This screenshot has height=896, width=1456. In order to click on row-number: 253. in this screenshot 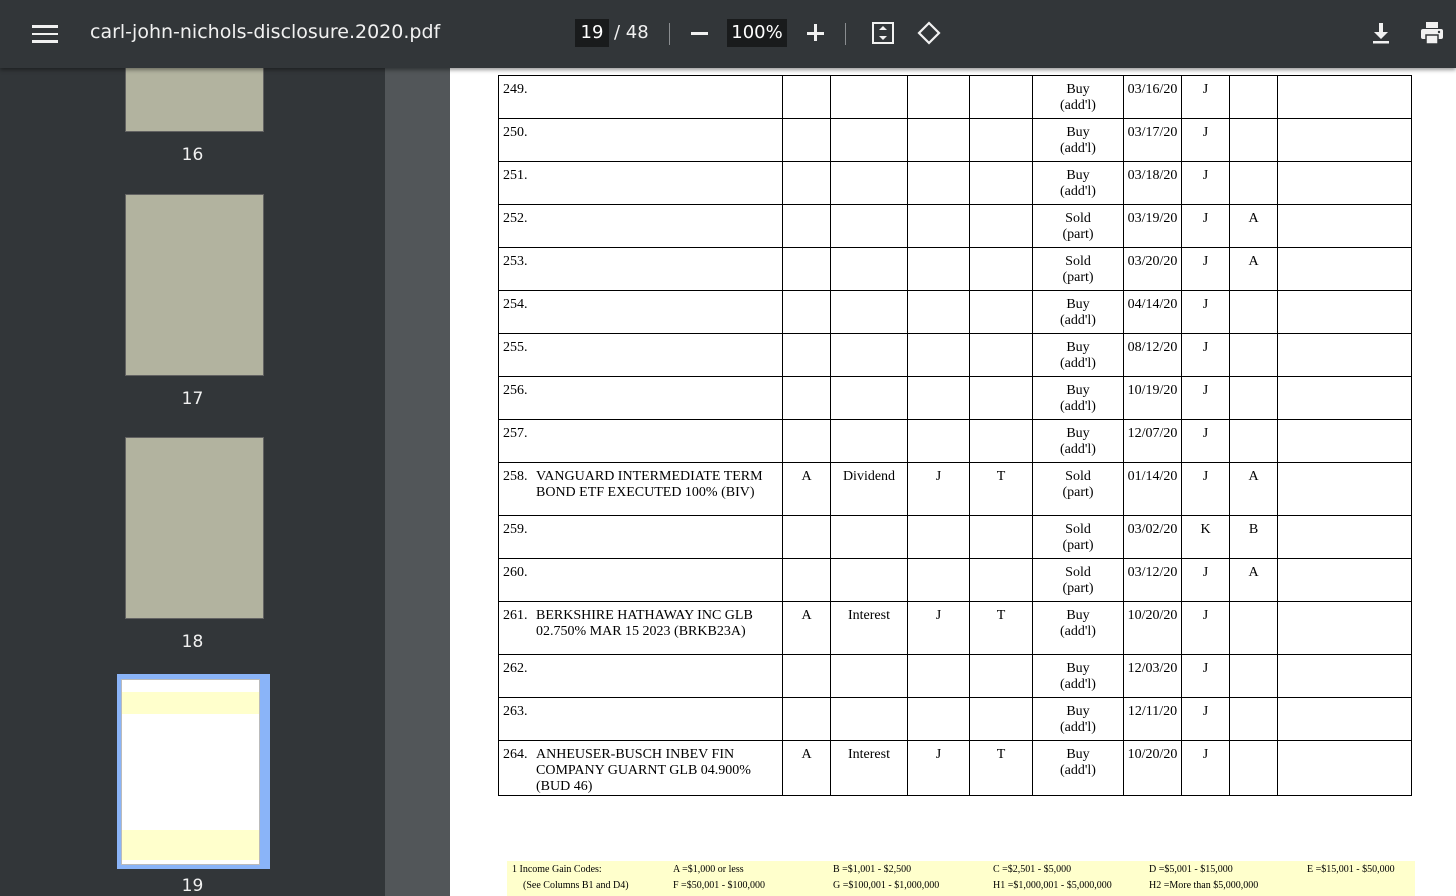, I will do `click(515, 261)`.